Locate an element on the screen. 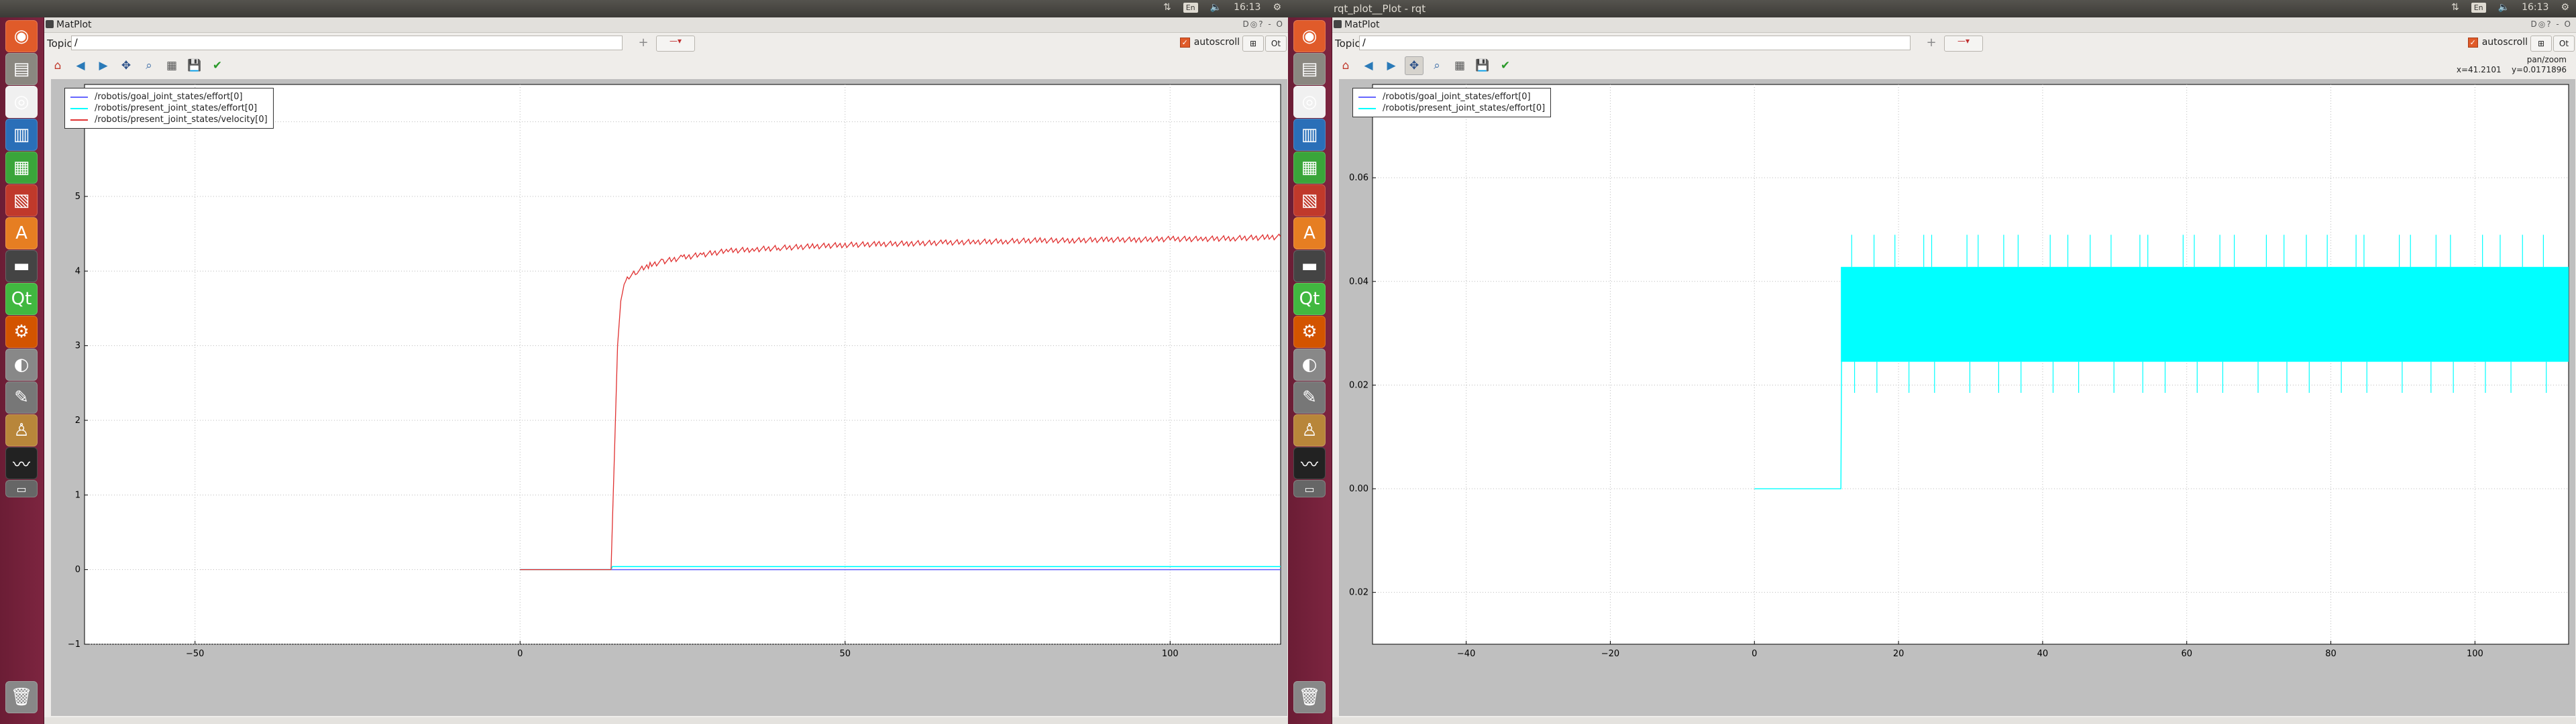 The height and width of the screenshot is (724, 2576). x-tick-label: 0 is located at coordinates (520, 654).